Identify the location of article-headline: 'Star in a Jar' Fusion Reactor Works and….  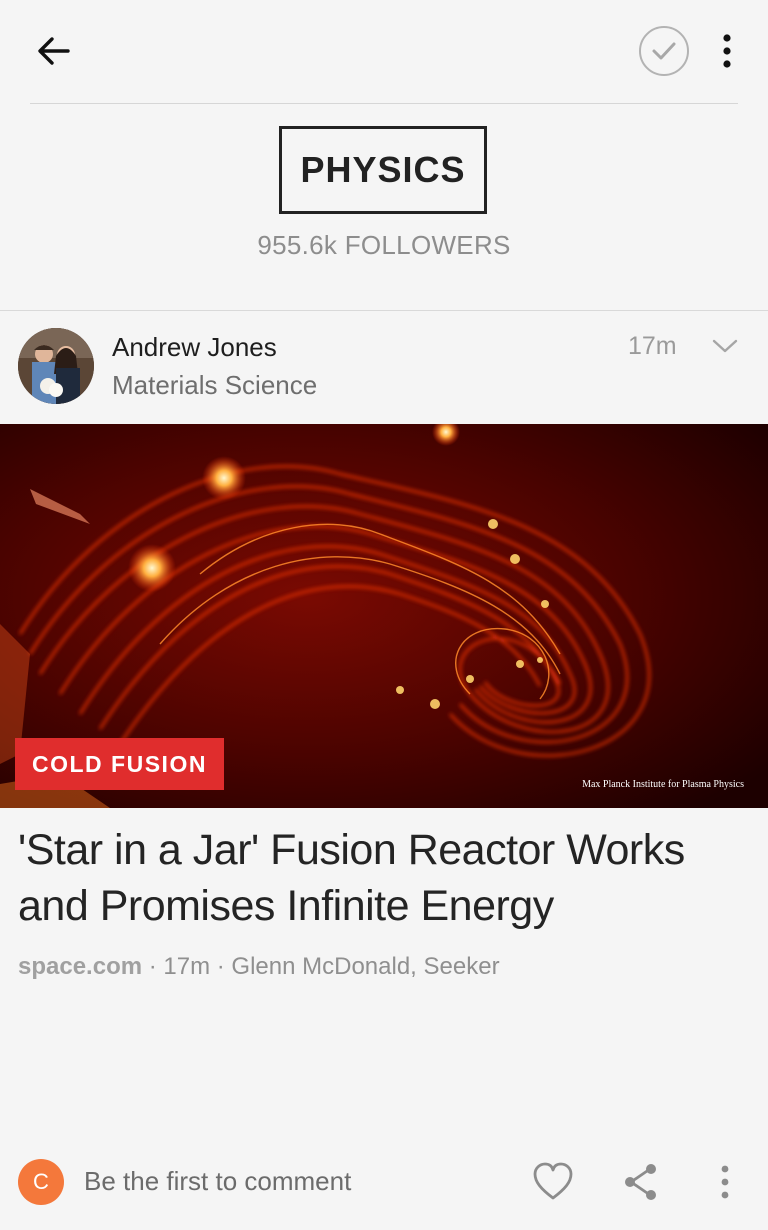
(388, 878).